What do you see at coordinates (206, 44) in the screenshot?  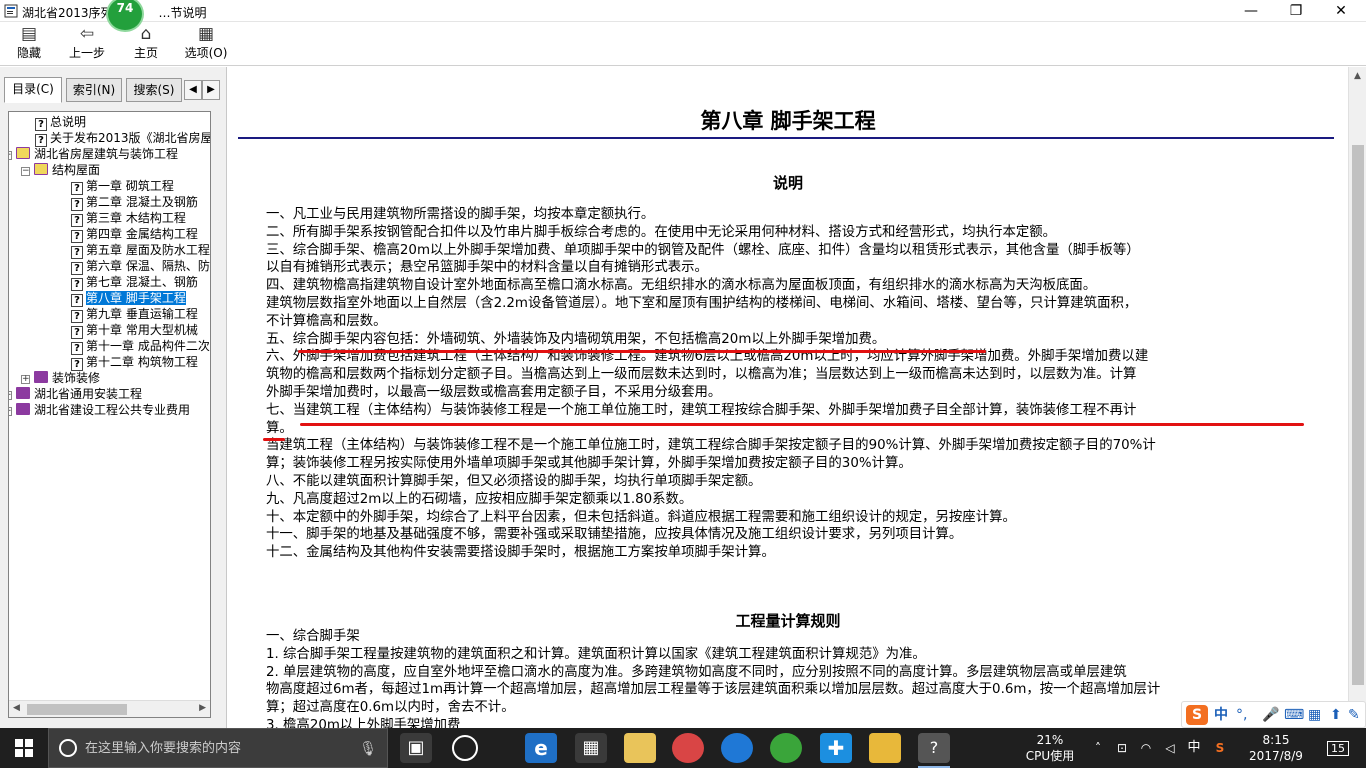 I see `options-button: ▦ 选项(O)` at bounding box center [206, 44].